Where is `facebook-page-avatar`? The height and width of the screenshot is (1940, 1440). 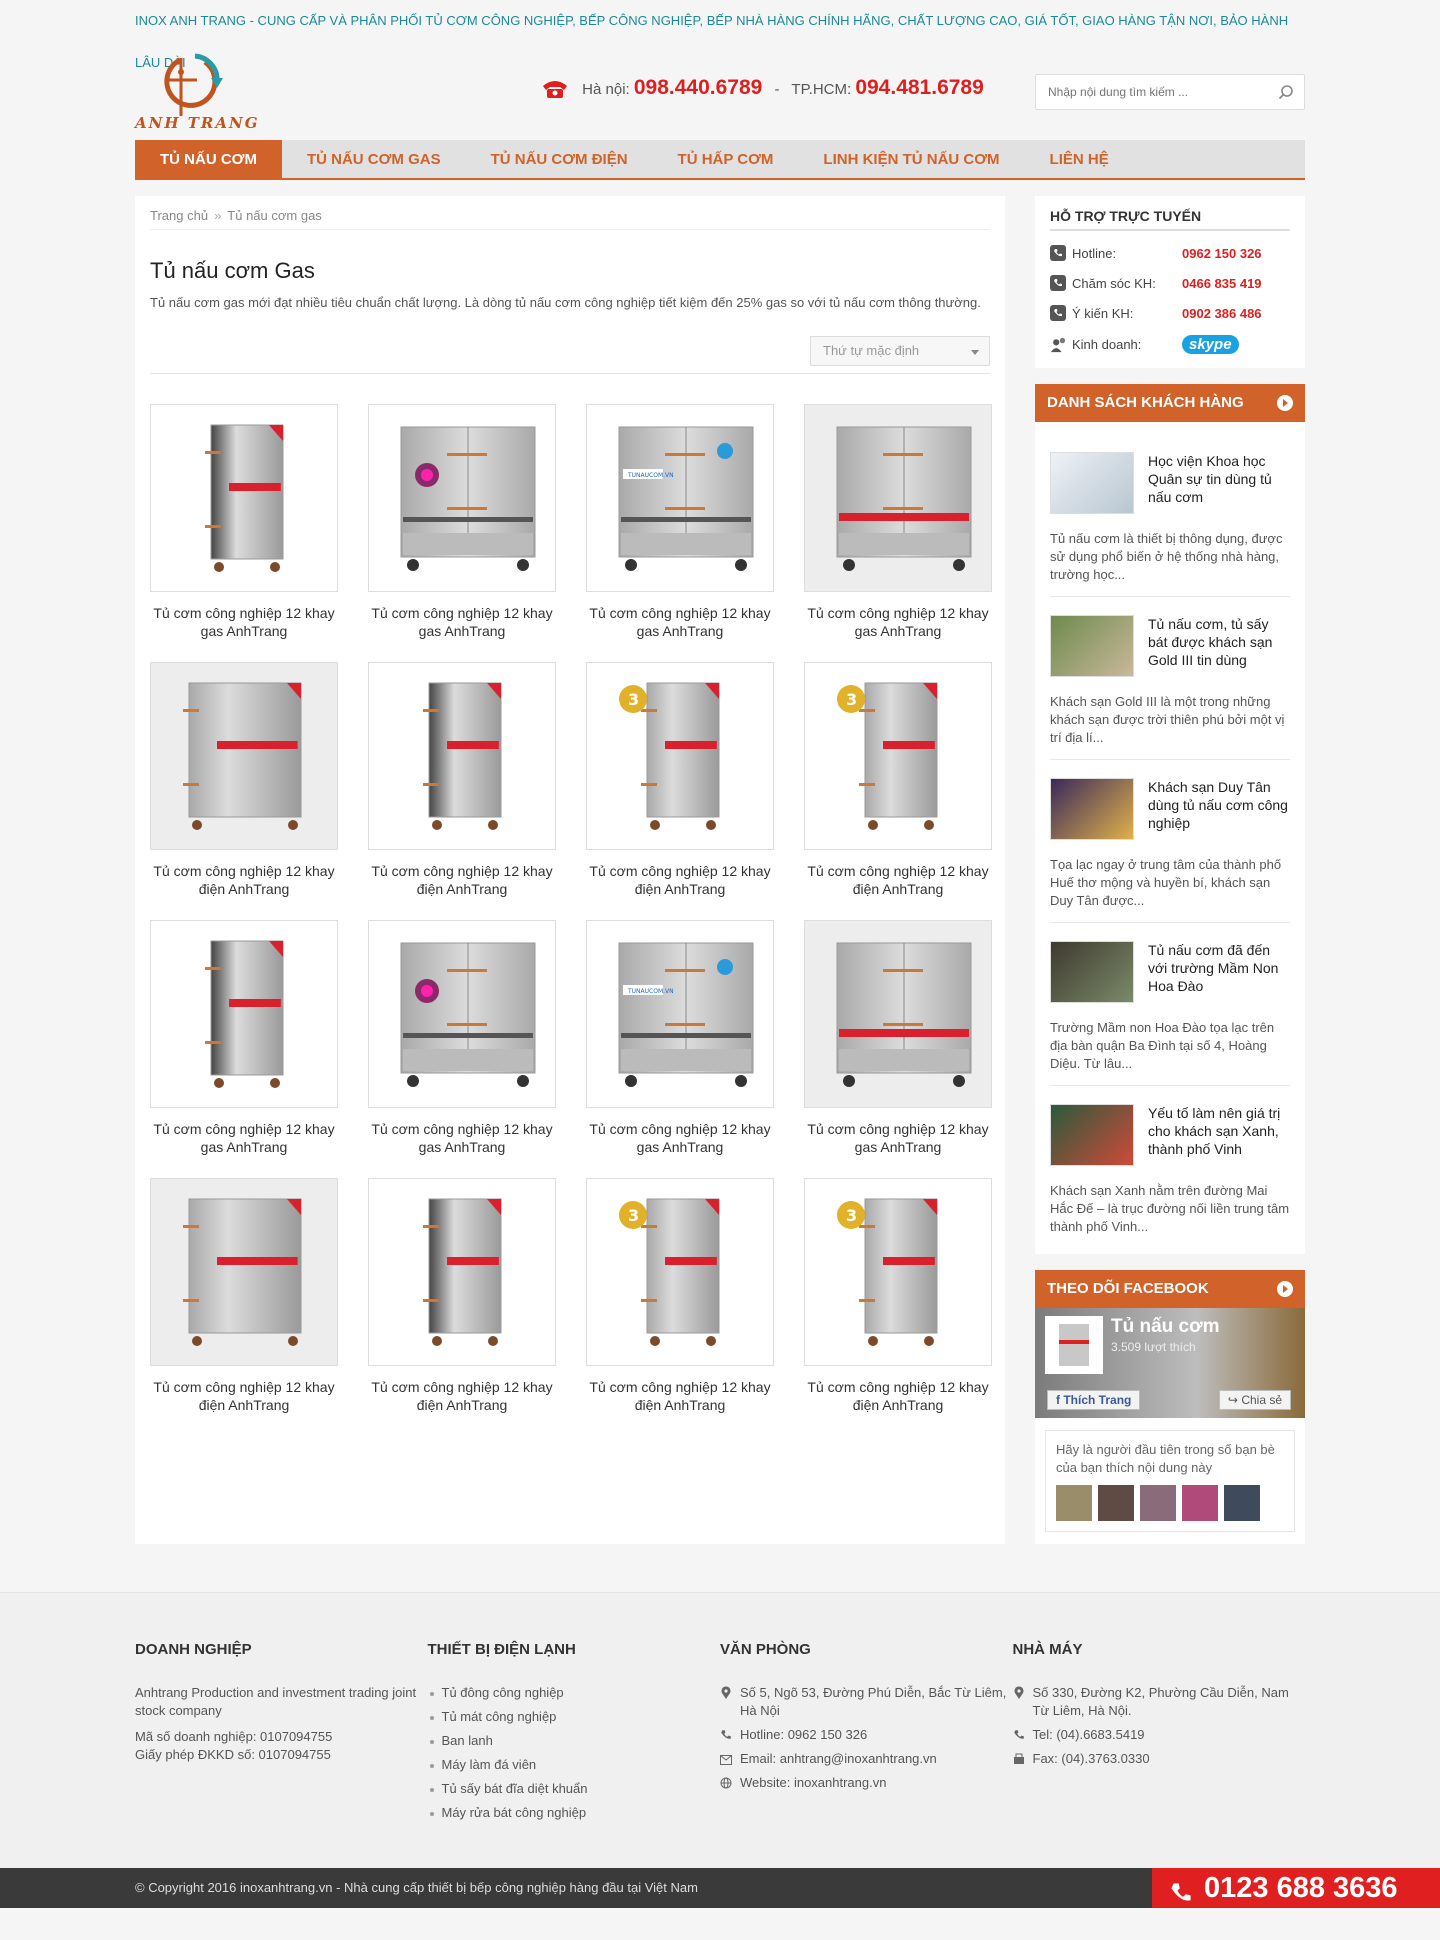
facebook-page-avatar is located at coordinates (1074, 1345).